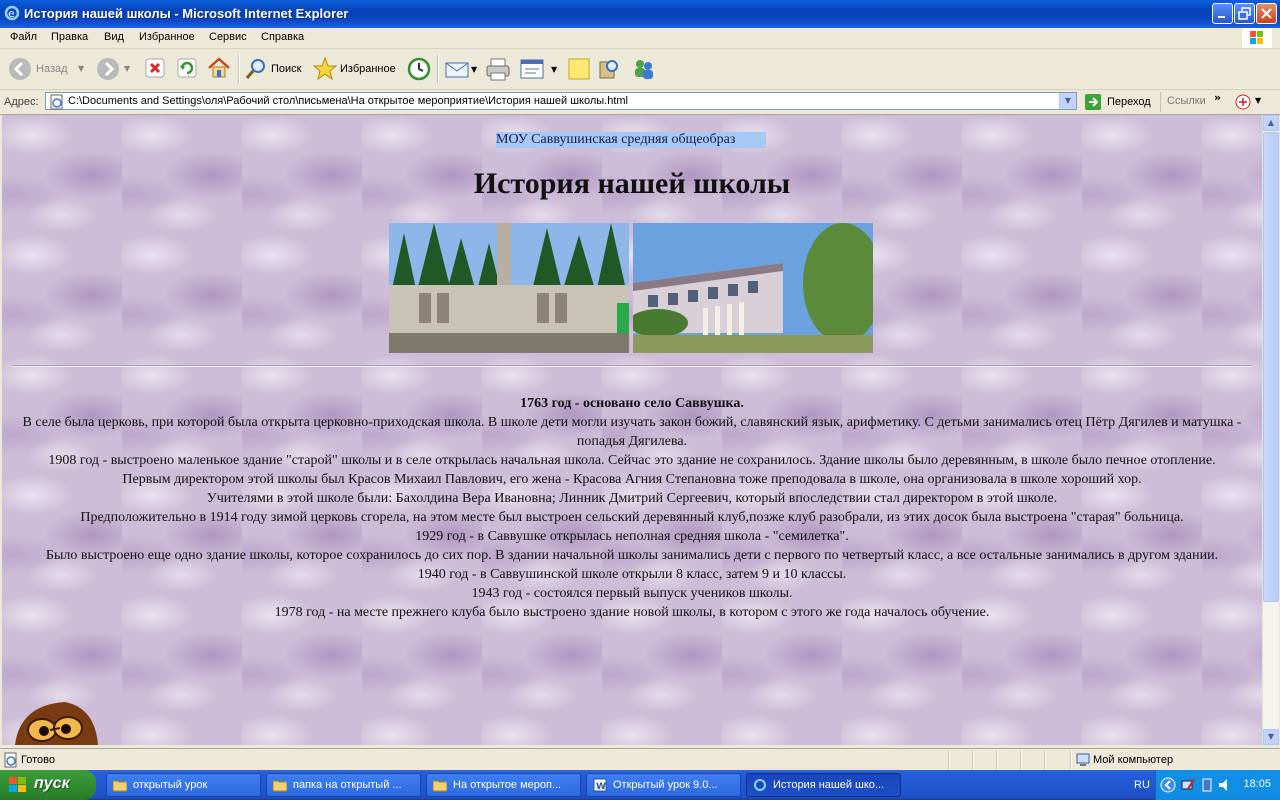  I want to click on stop-button, so click(155, 68).